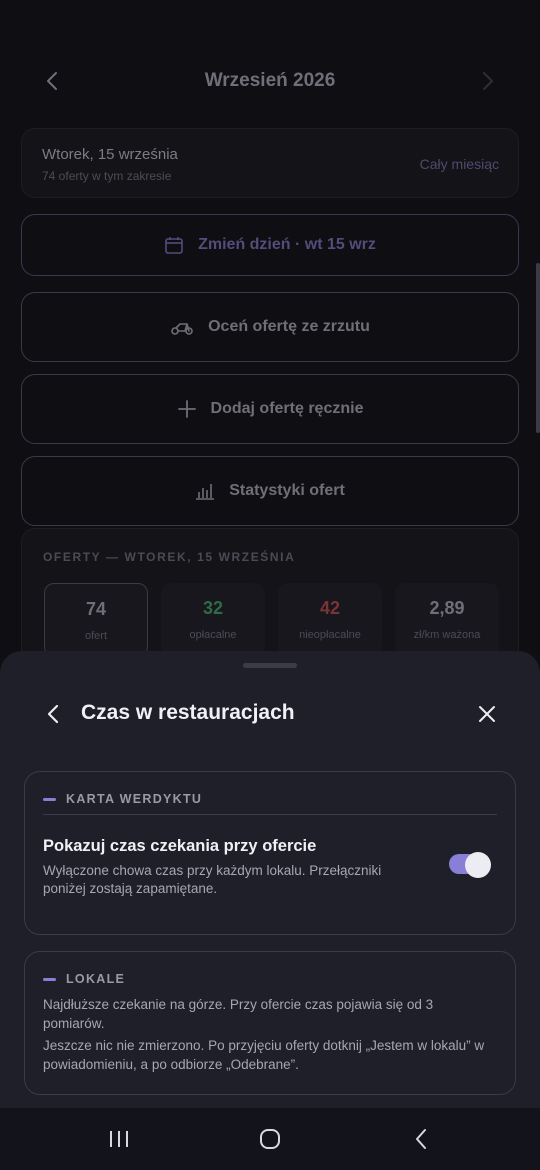 The width and height of the screenshot is (540, 1170). I want to click on verdict-section-label: KARTA WERDYKTU, so click(134, 799).